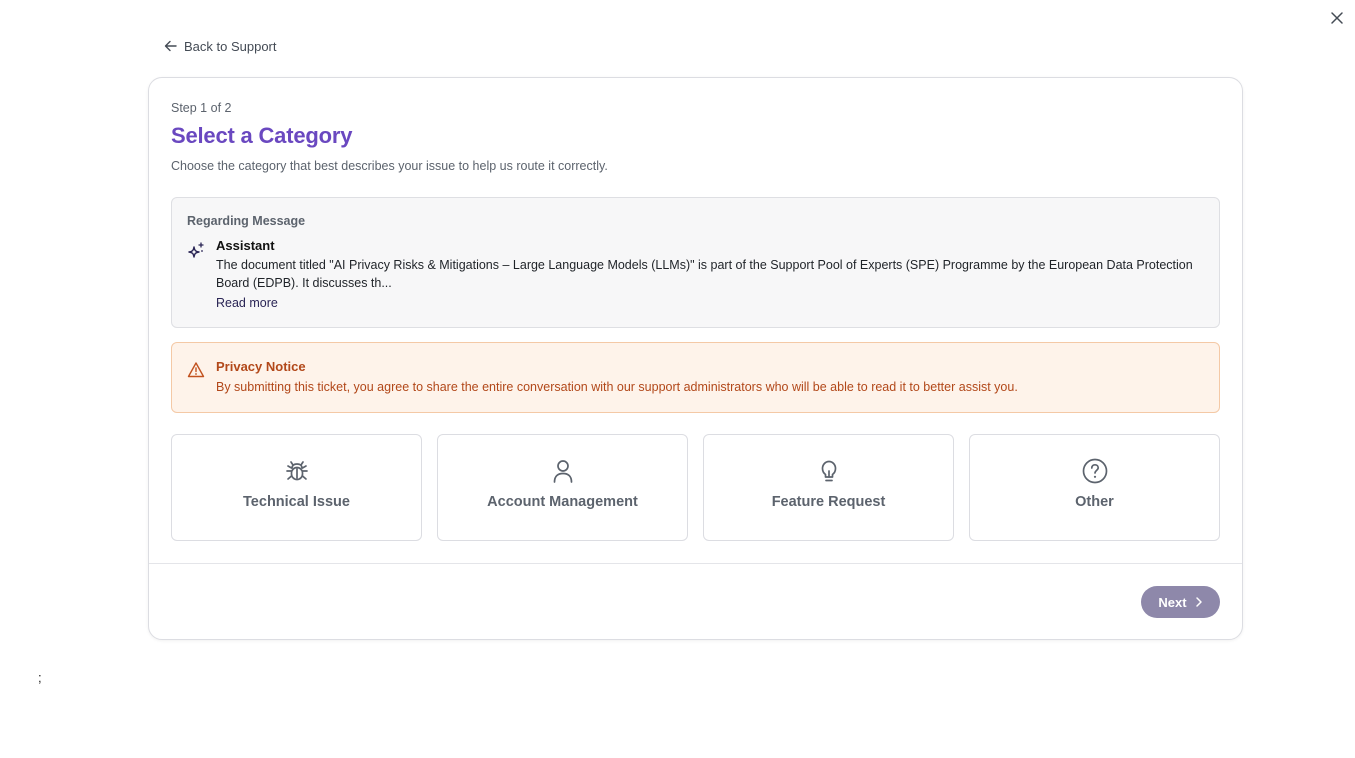  Describe the element at coordinates (695, 602) in the screenshot. I see `card-footer: Next` at that location.